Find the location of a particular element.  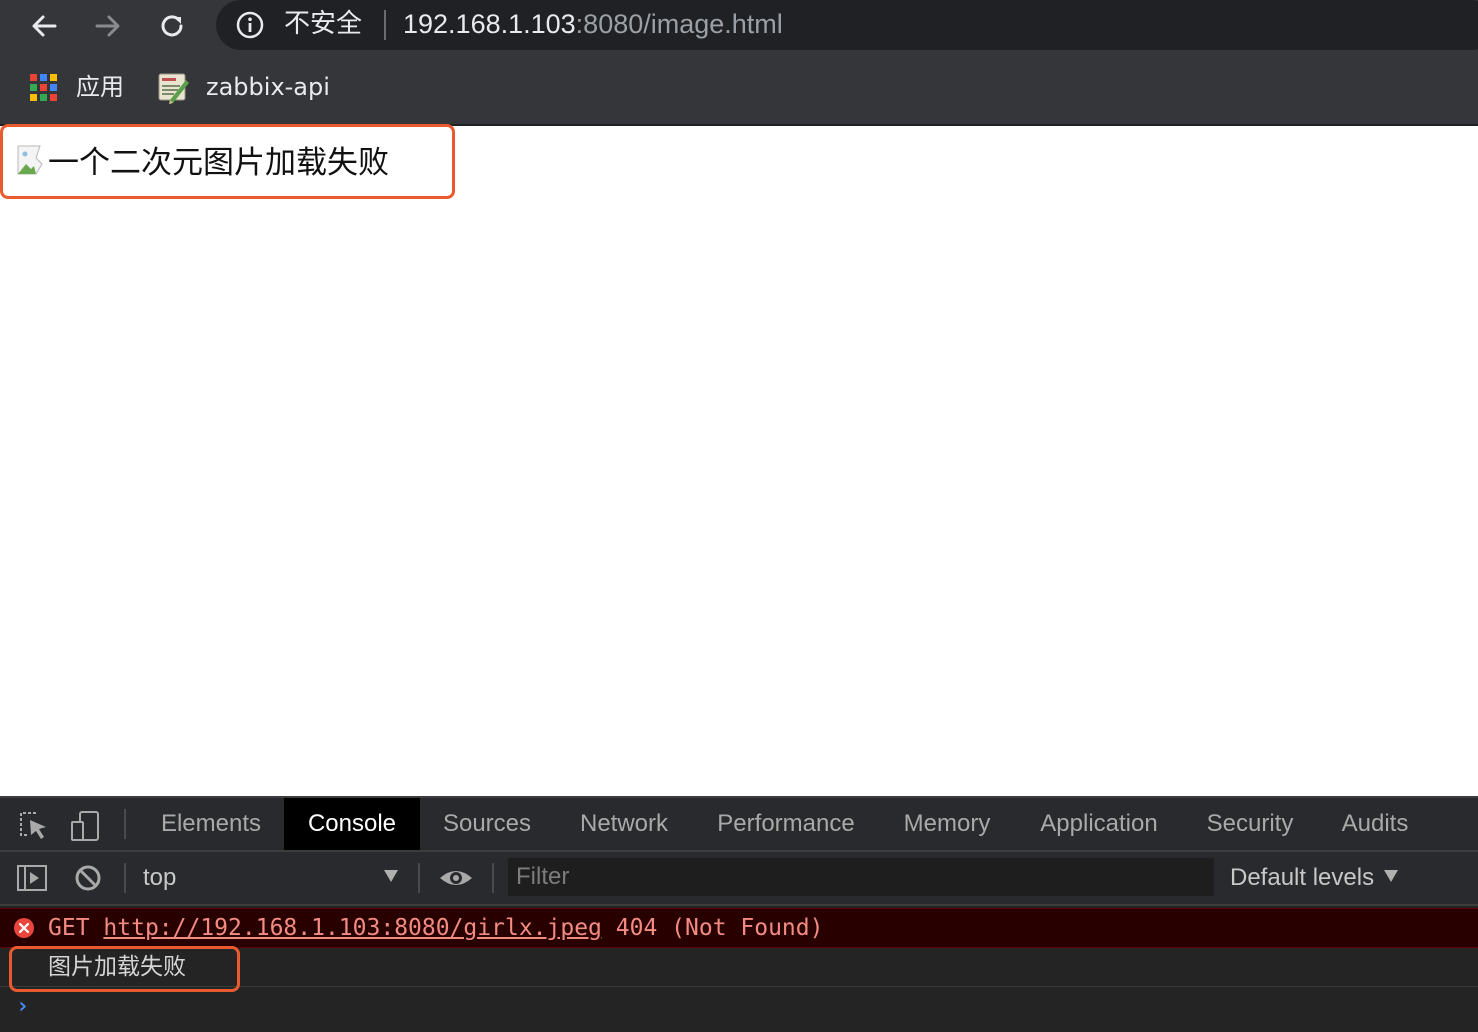

error-icon is located at coordinates (24, 928).